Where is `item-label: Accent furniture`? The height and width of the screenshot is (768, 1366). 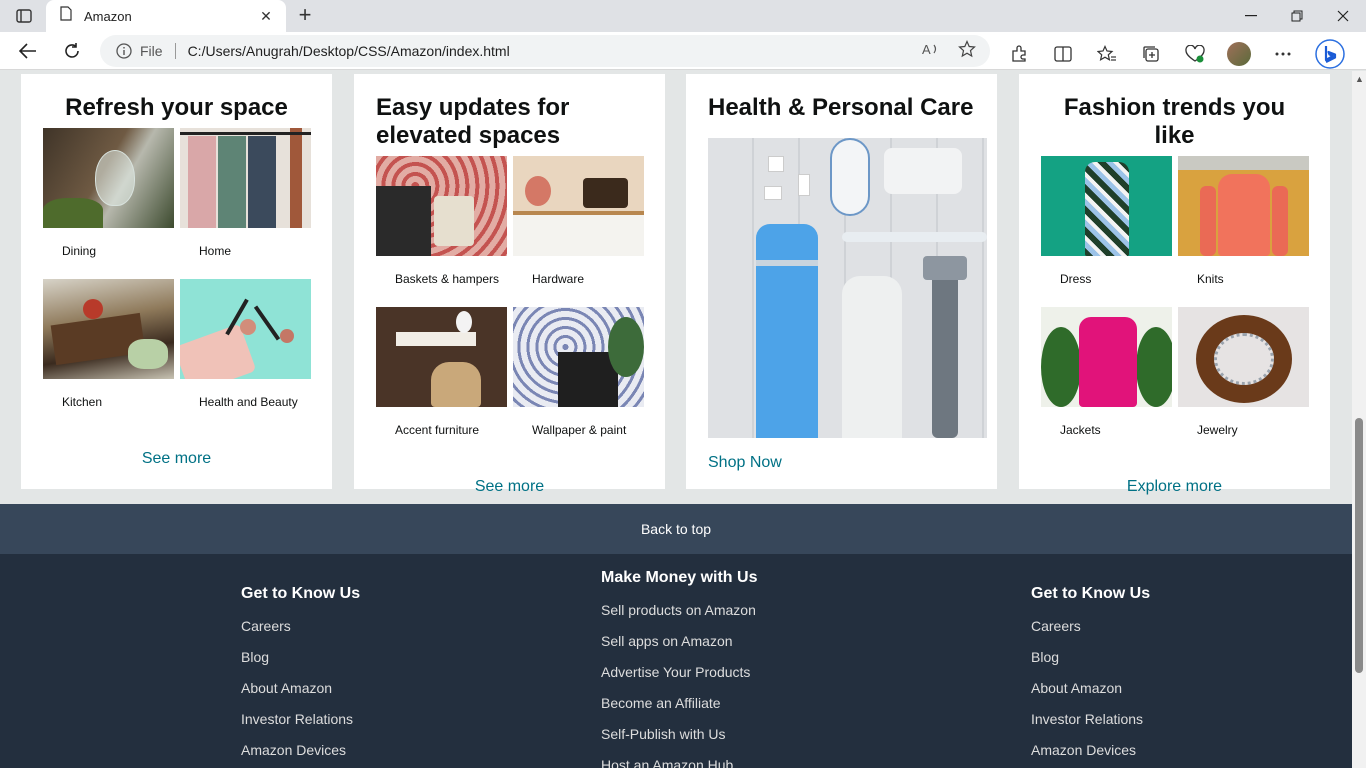
item-label: Accent furniture is located at coordinates (437, 430).